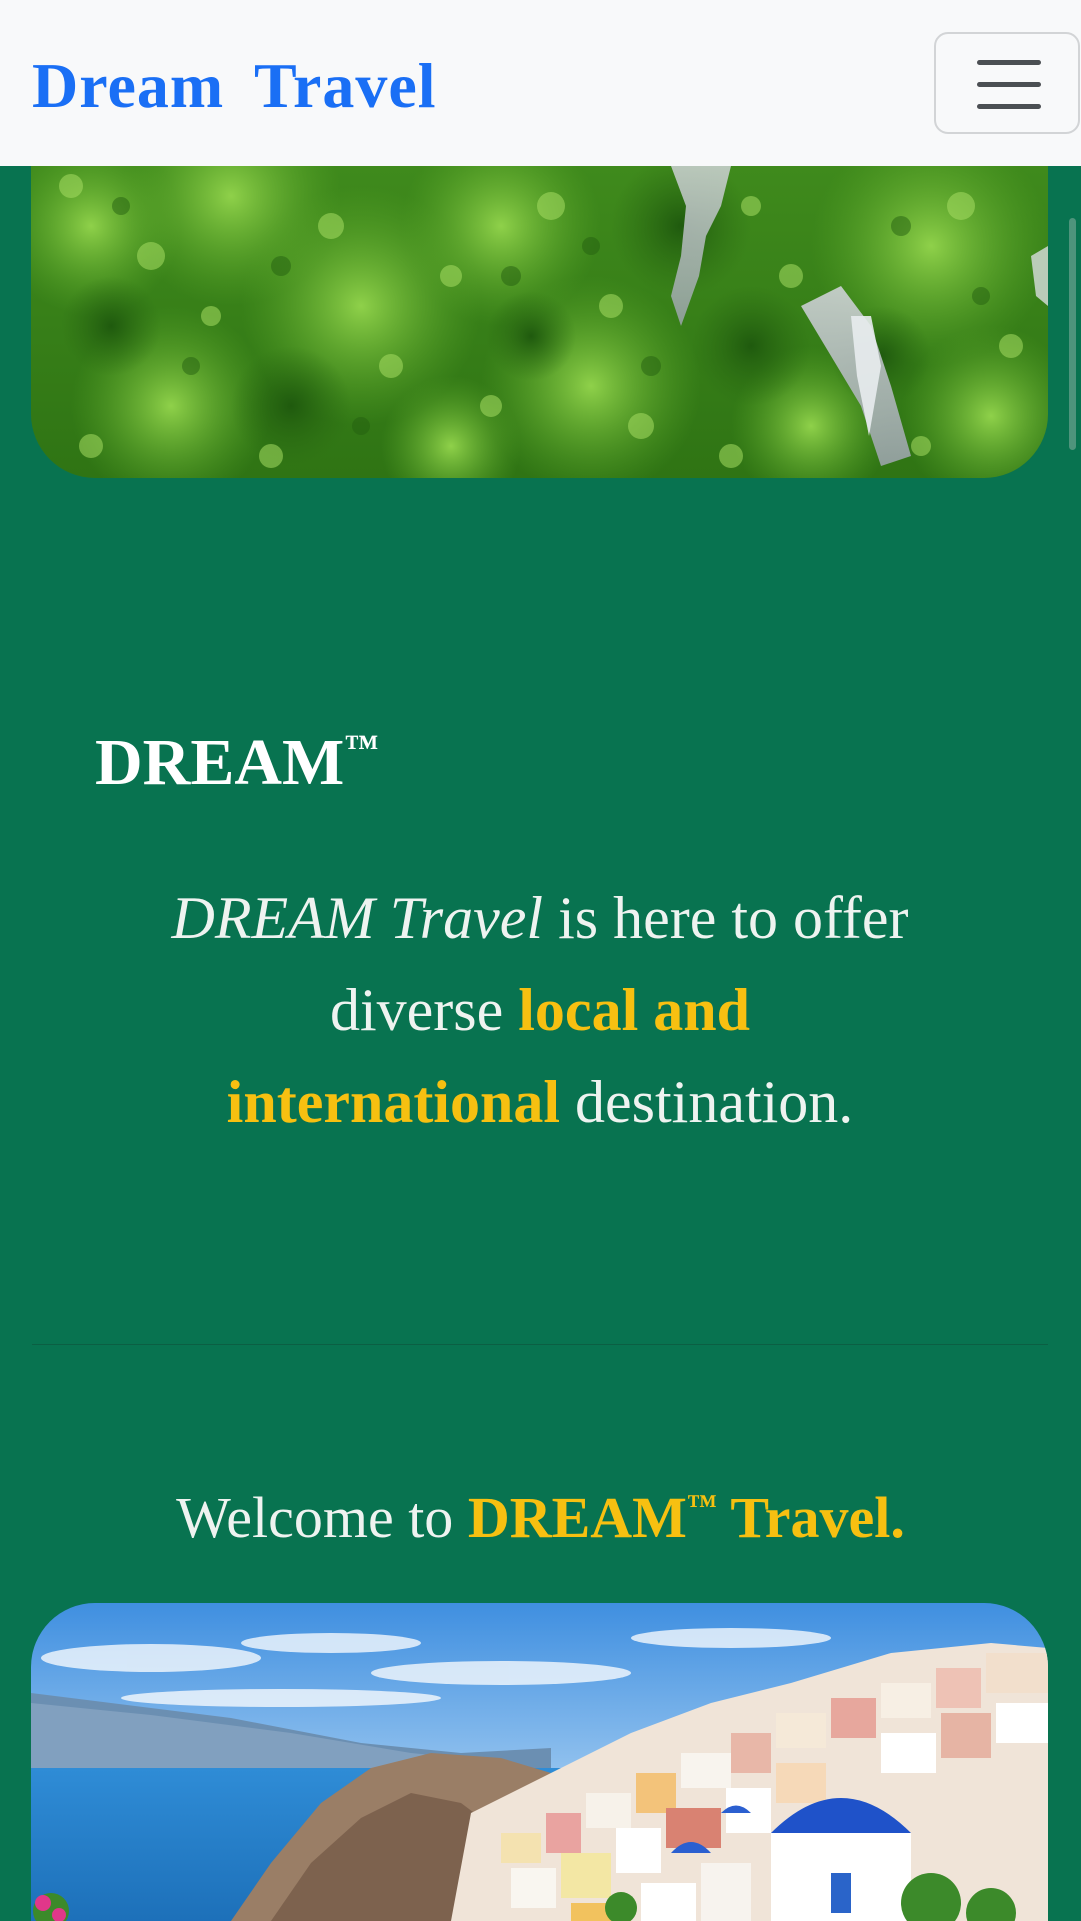 Image resolution: width=1081 pixels, height=1921 pixels. Describe the element at coordinates (540, 1344) in the screenshot. I see `section-divider` at that location.